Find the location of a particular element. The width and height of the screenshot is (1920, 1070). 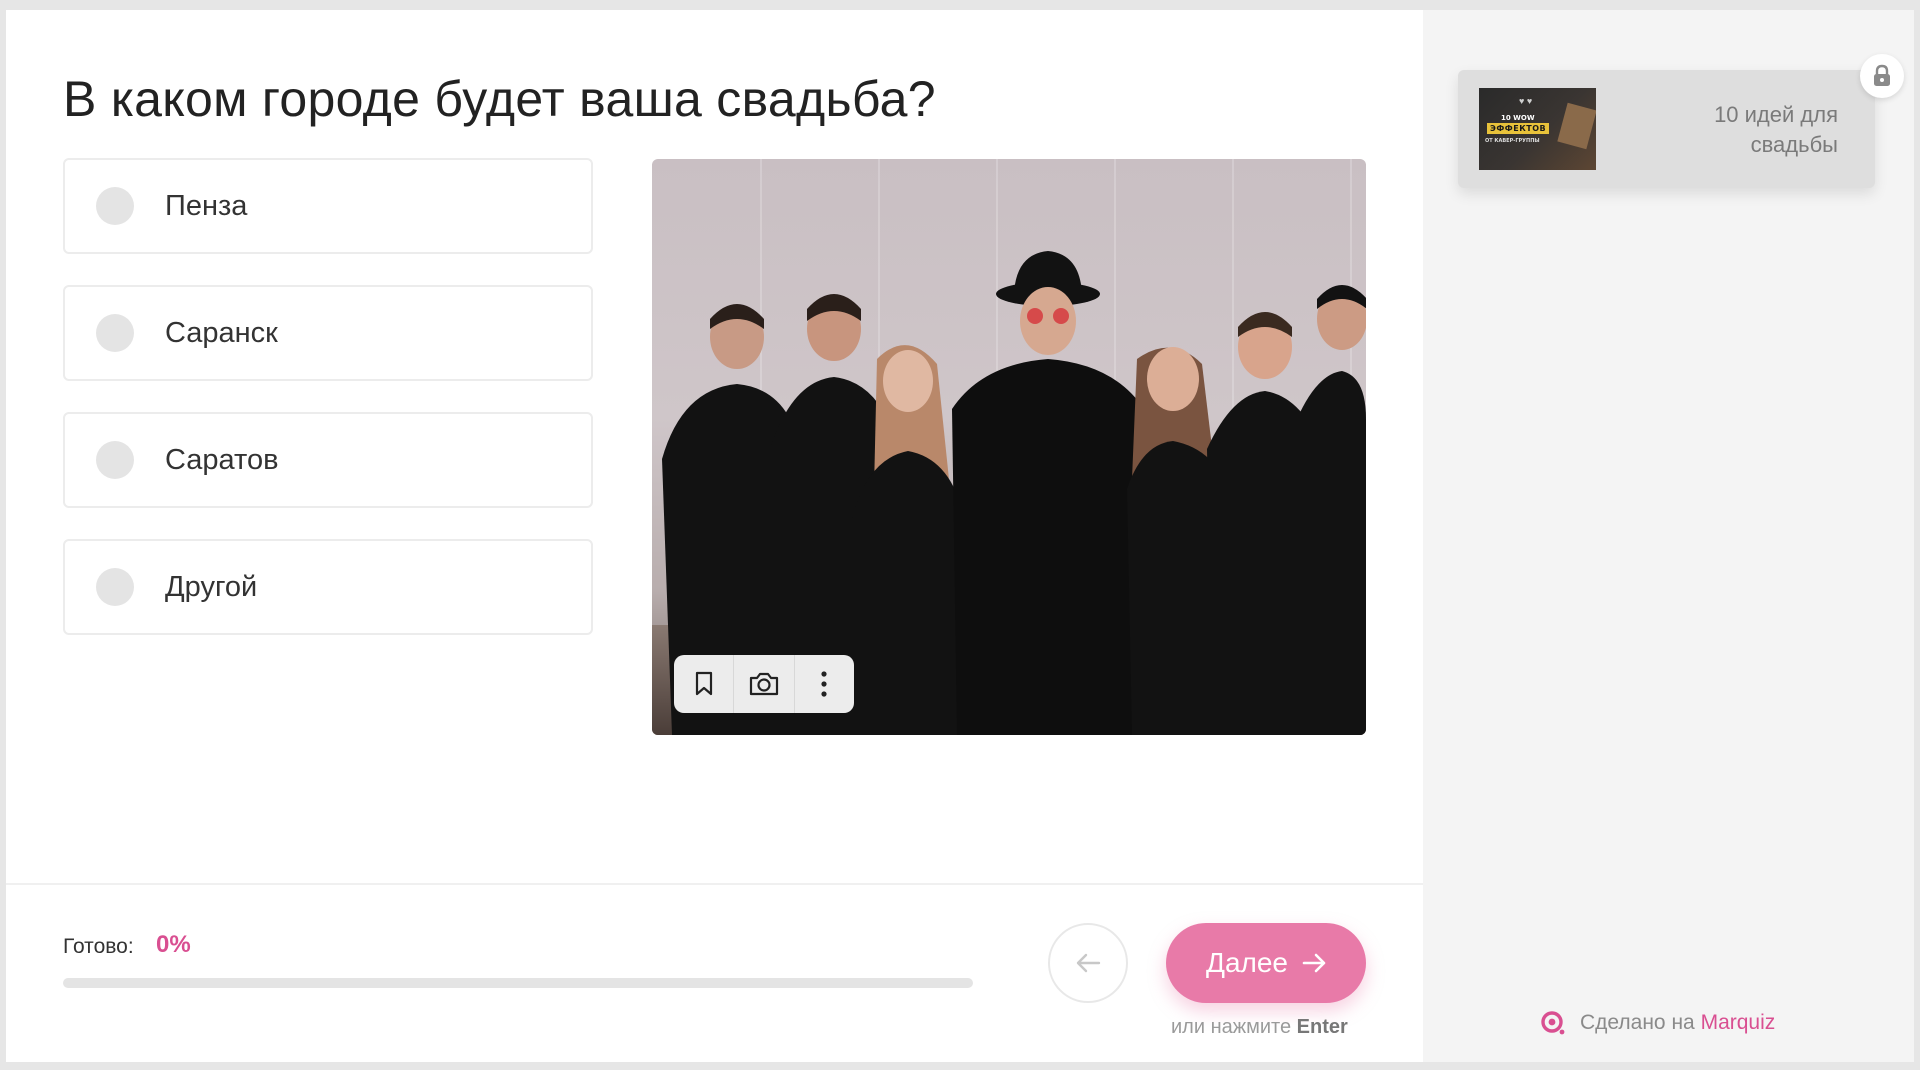

progress-value: 0% is located at coordinates (173, 944).